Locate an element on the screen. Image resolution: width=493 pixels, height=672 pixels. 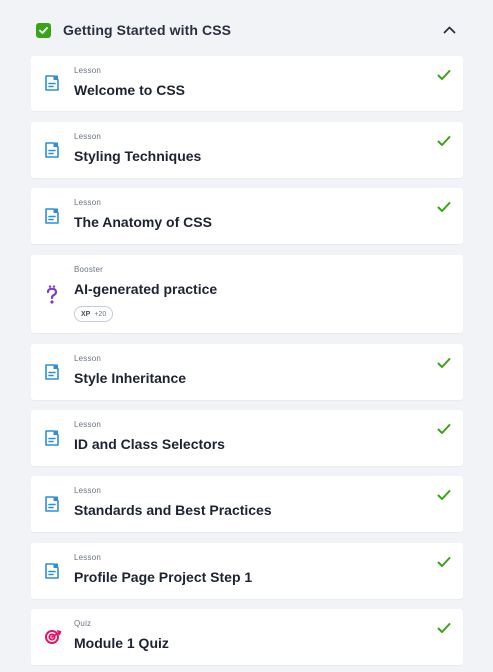
list-item-profile-page-project-step-1: Lesson Profile Page Project Step 1 is located at coordinates (247, 571).